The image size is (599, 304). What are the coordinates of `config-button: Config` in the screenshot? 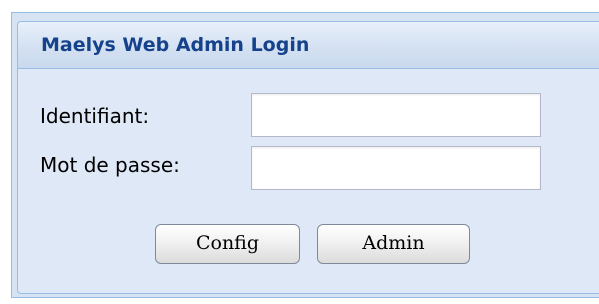 It's located at (227, 244).